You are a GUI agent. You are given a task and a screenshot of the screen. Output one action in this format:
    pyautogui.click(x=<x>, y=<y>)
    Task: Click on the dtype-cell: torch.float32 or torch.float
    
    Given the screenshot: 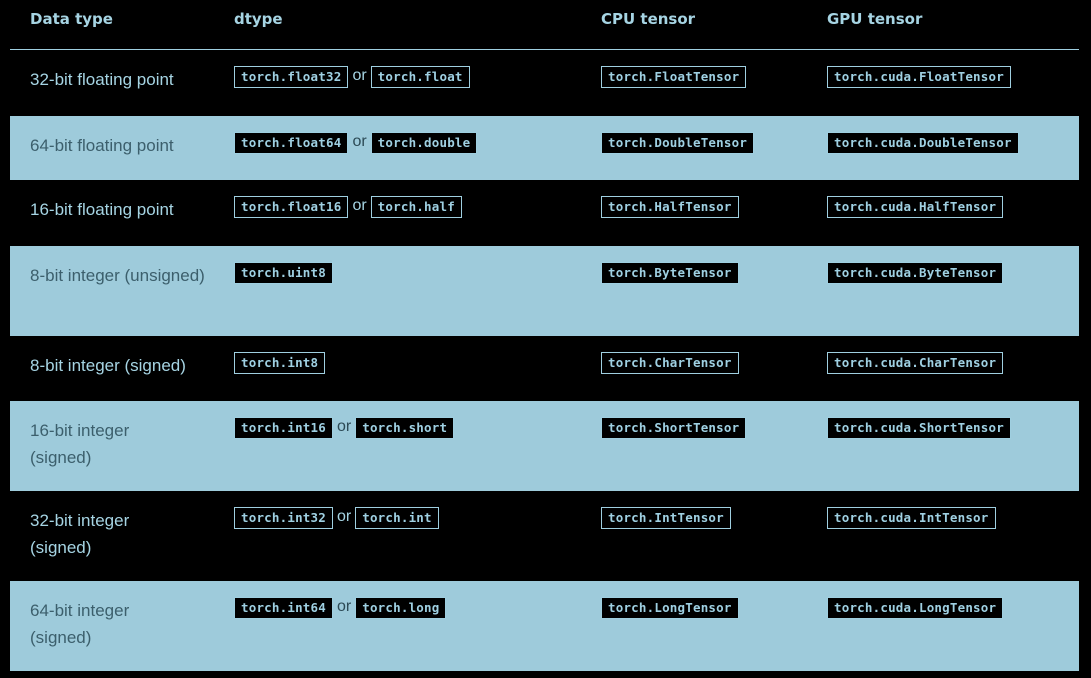 What is the action you would take?
    pyautogui.click(x=352, y=77)
    